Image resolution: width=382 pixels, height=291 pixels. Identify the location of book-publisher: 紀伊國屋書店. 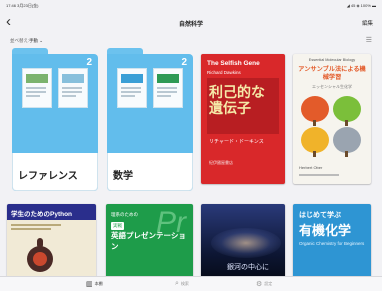
(221, 162).